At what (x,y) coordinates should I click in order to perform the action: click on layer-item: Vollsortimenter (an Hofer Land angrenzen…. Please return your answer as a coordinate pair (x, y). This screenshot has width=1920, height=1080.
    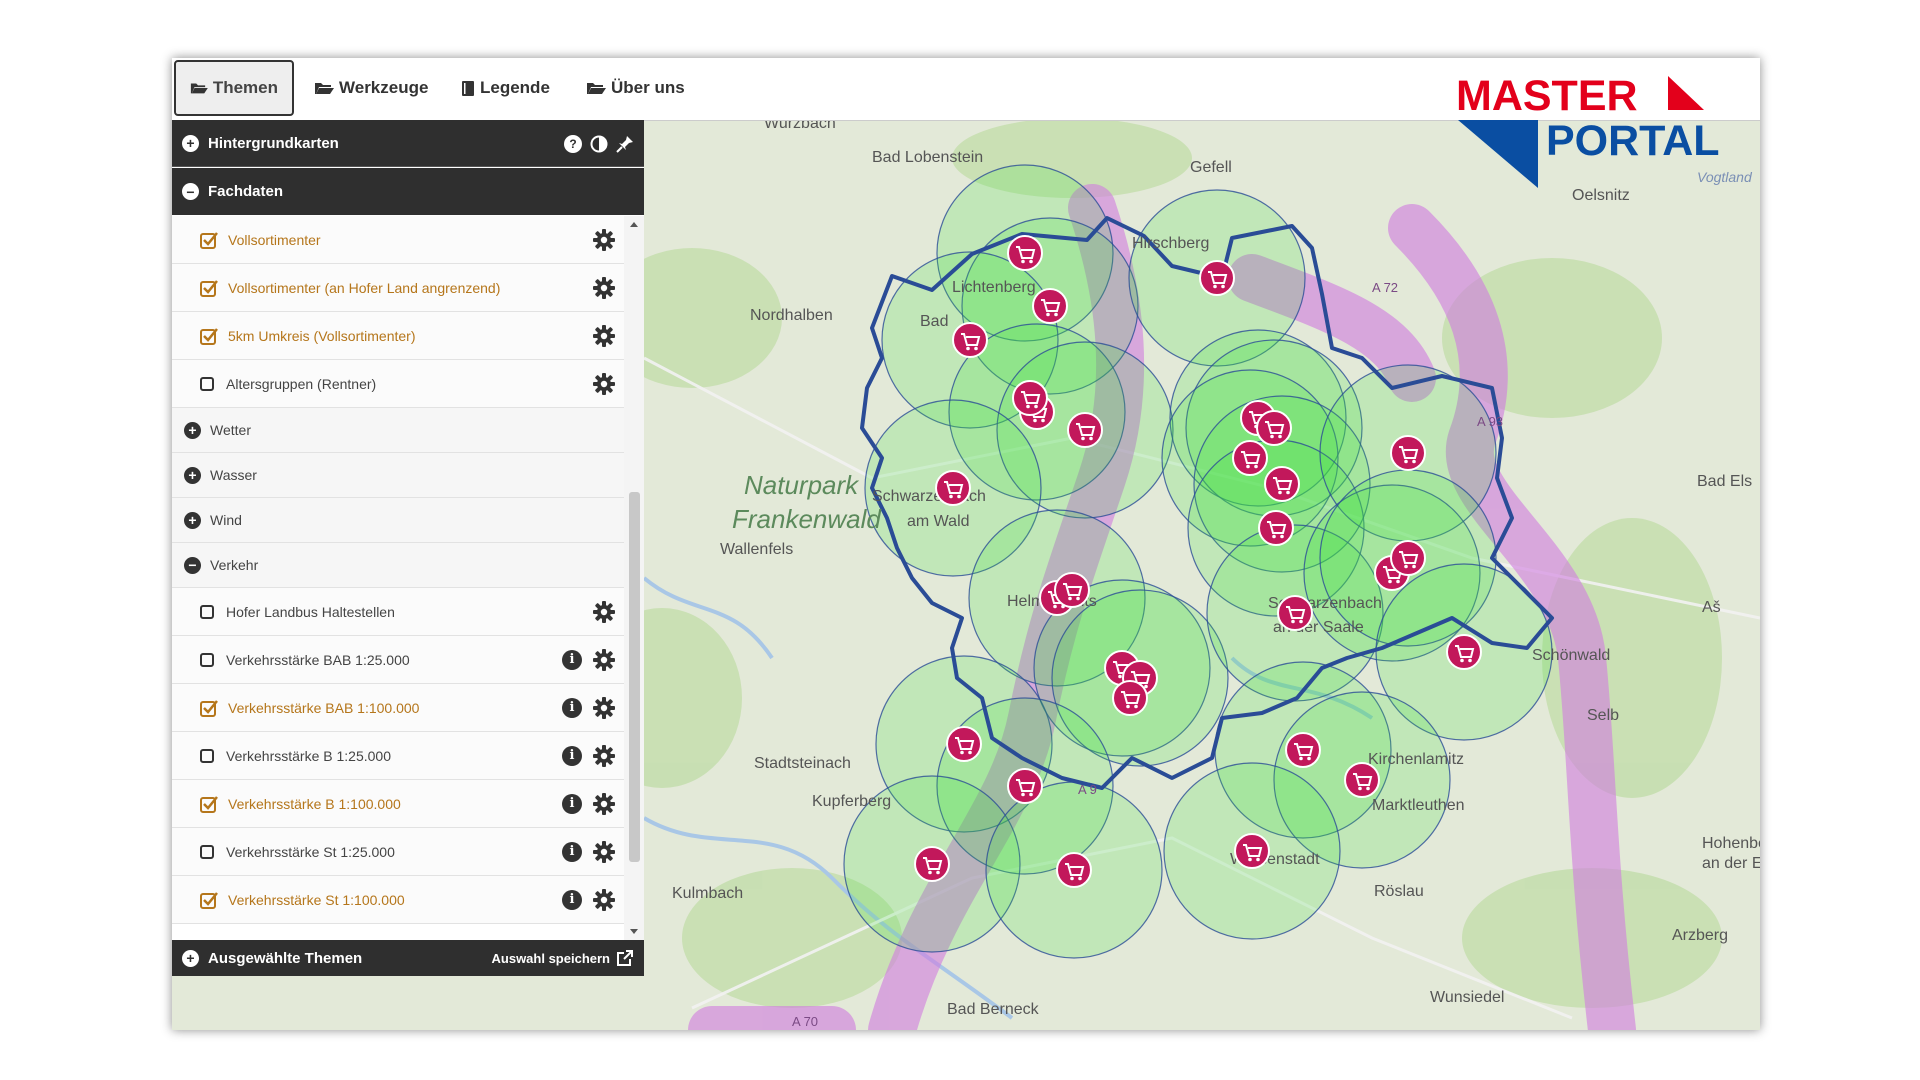
    Looking at the image, I should click on (398, 288).